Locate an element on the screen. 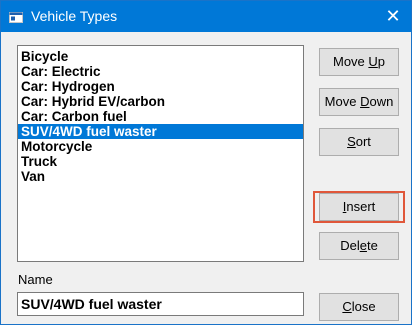 The width and height of the screenshot is (412, 325). move-down-button: Move Down is located at coordinates (359, 102).